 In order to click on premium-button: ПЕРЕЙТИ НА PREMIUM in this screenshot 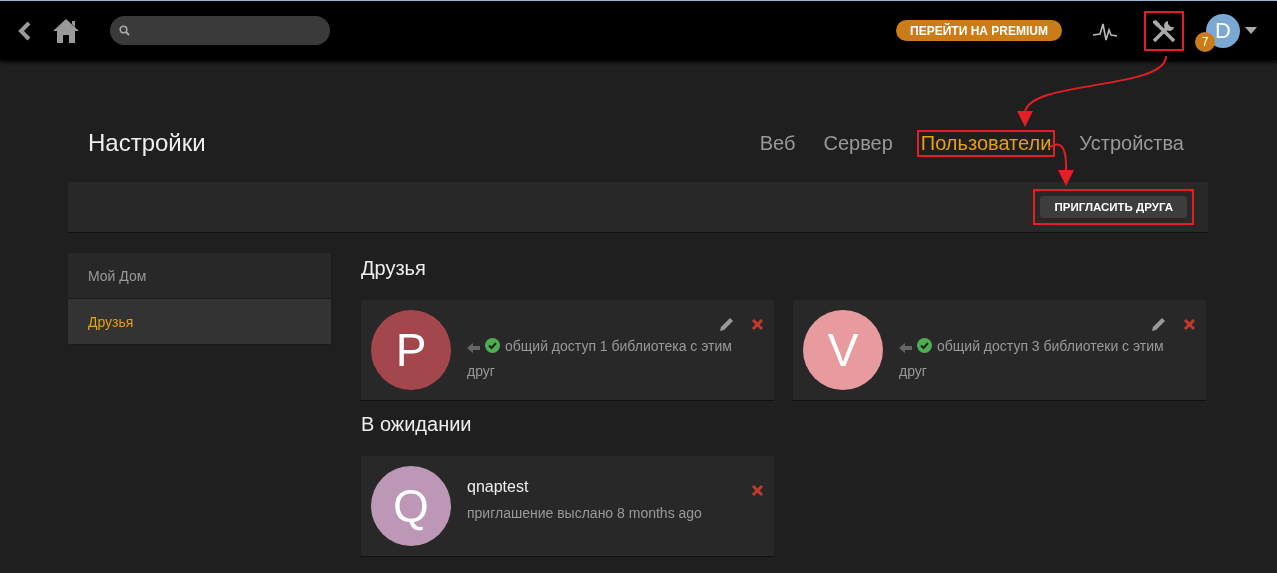, I will do `click(979, 30)`.